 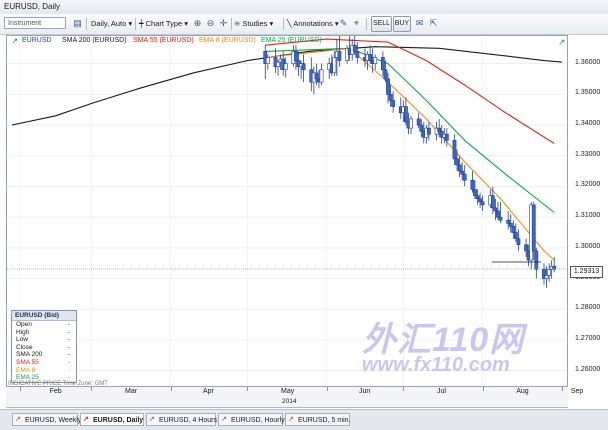 I want to click on x-tick-label: Jul, so click(x=441, y=391).